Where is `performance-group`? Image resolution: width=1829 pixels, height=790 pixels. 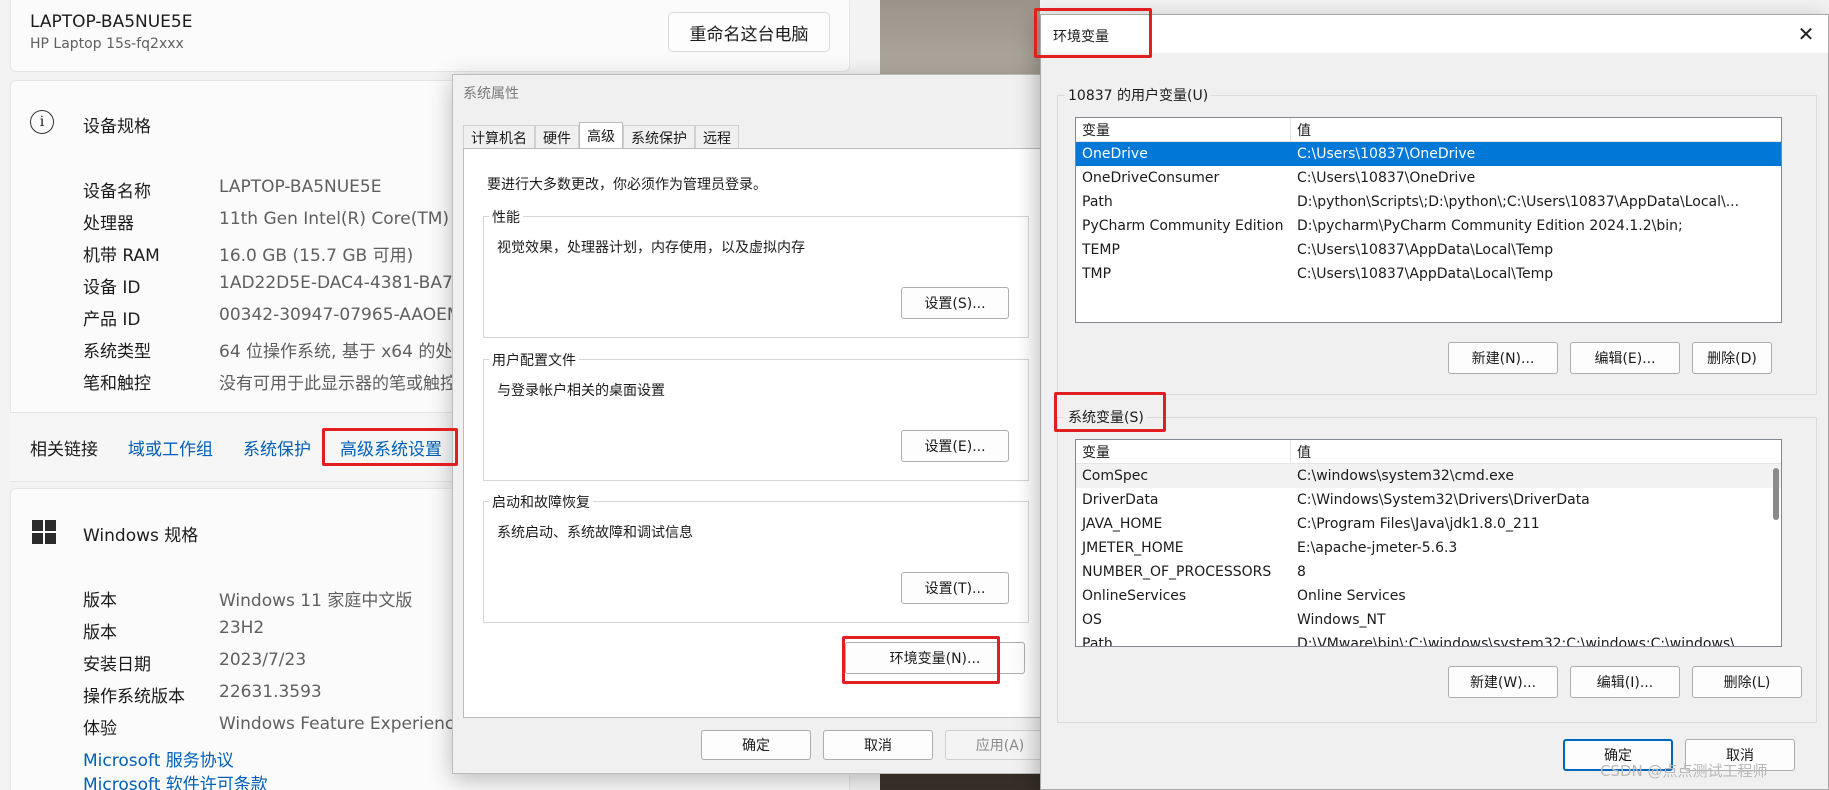 performance-group is located at coordinates (756, 277).